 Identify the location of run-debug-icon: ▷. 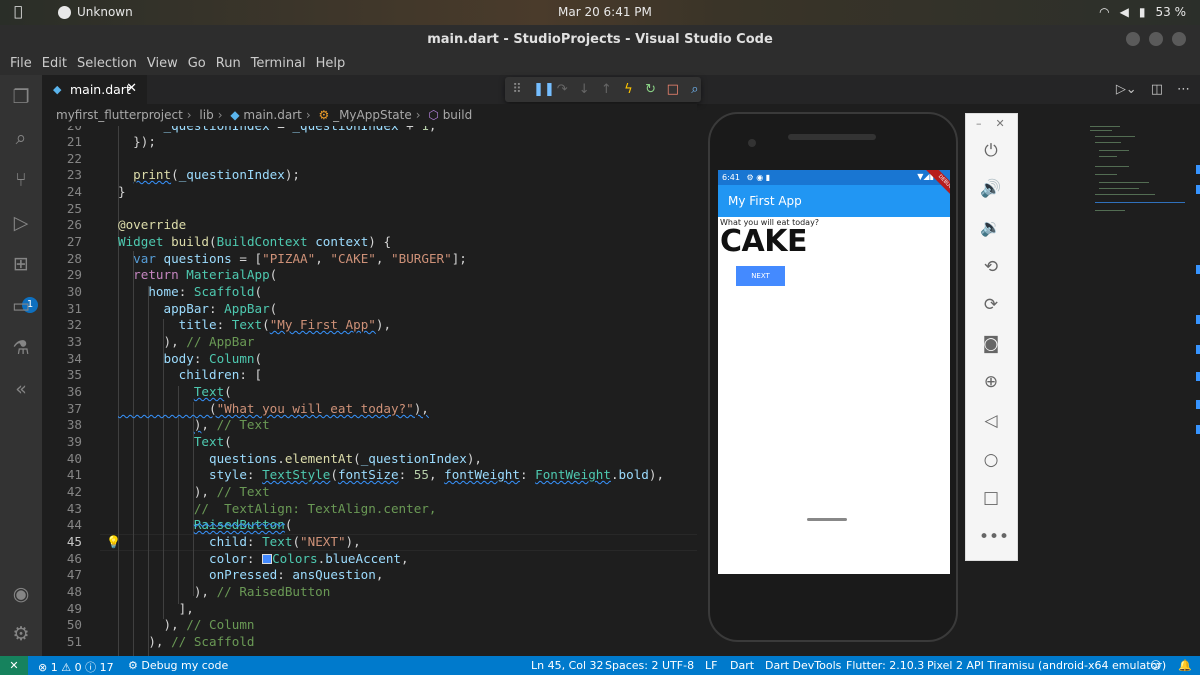
(21, 223).